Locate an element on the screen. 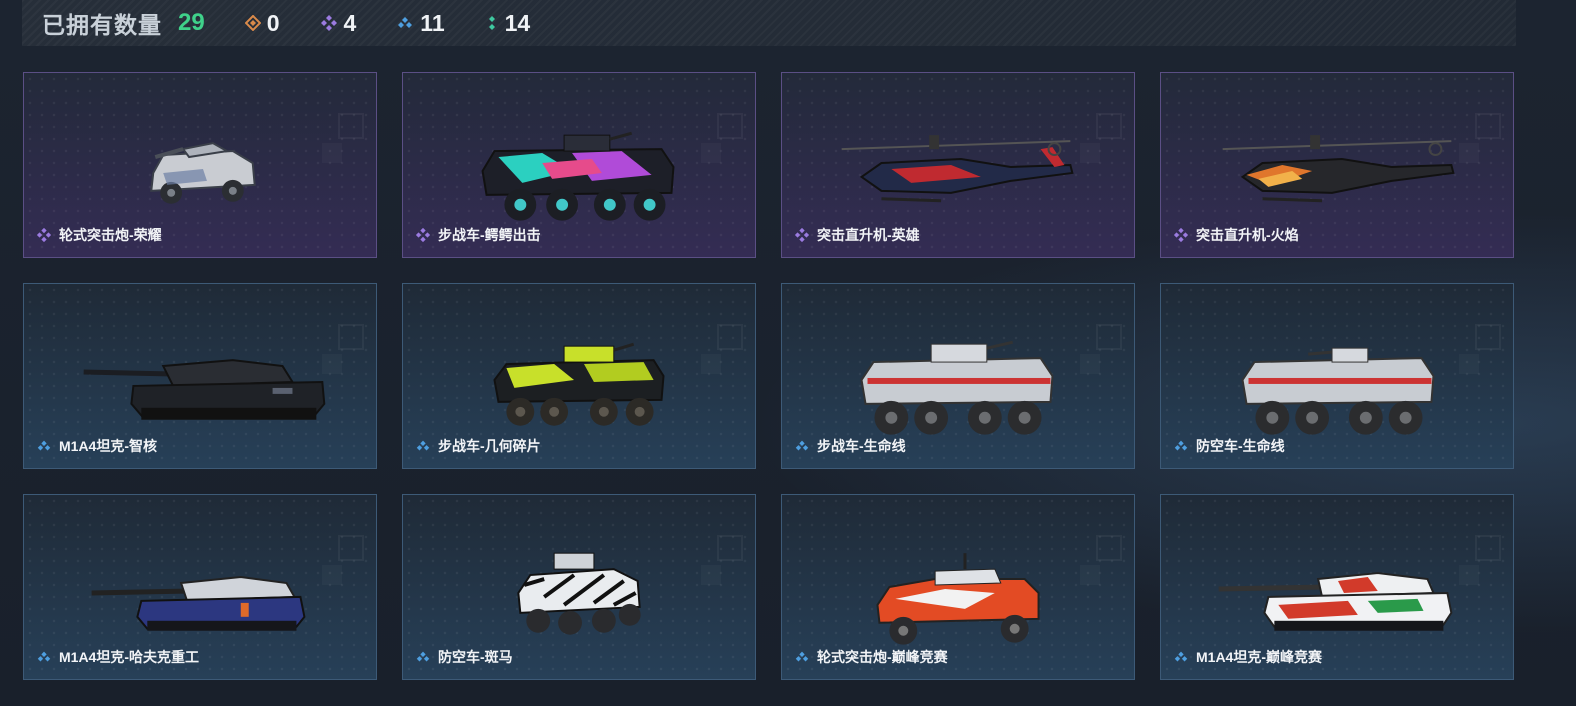 The image size is (1576, 706). skin-card: 步战车-鳄鳄出击 is located at coordinates (579, 165).